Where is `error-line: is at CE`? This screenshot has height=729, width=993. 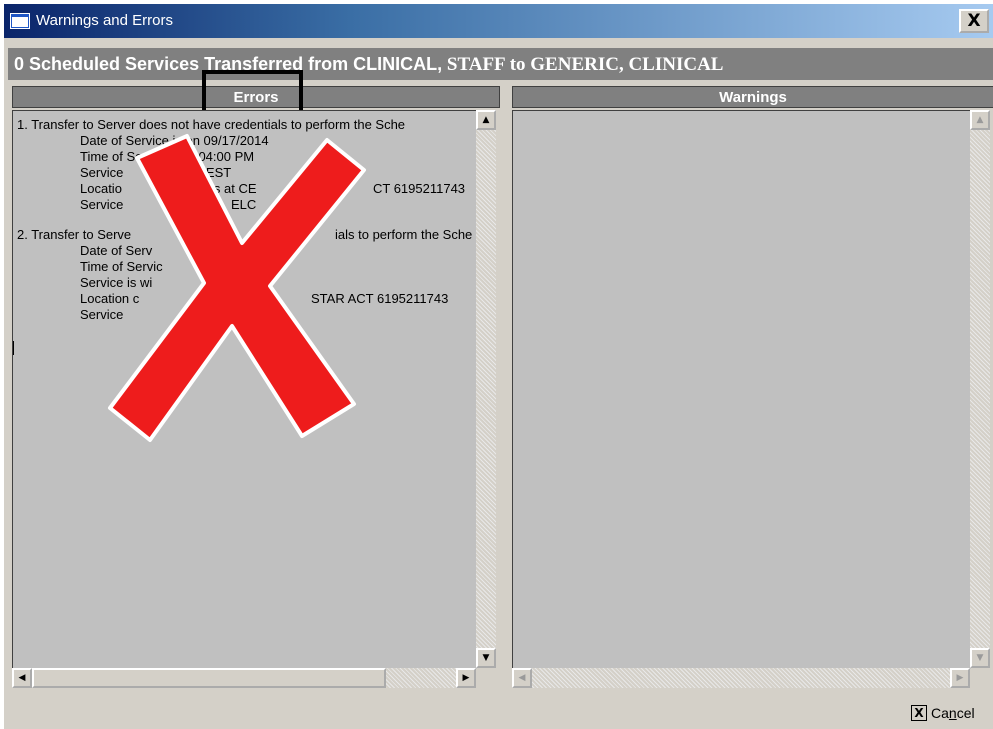
error-line: is at CE is located at coordinates (234, 188).